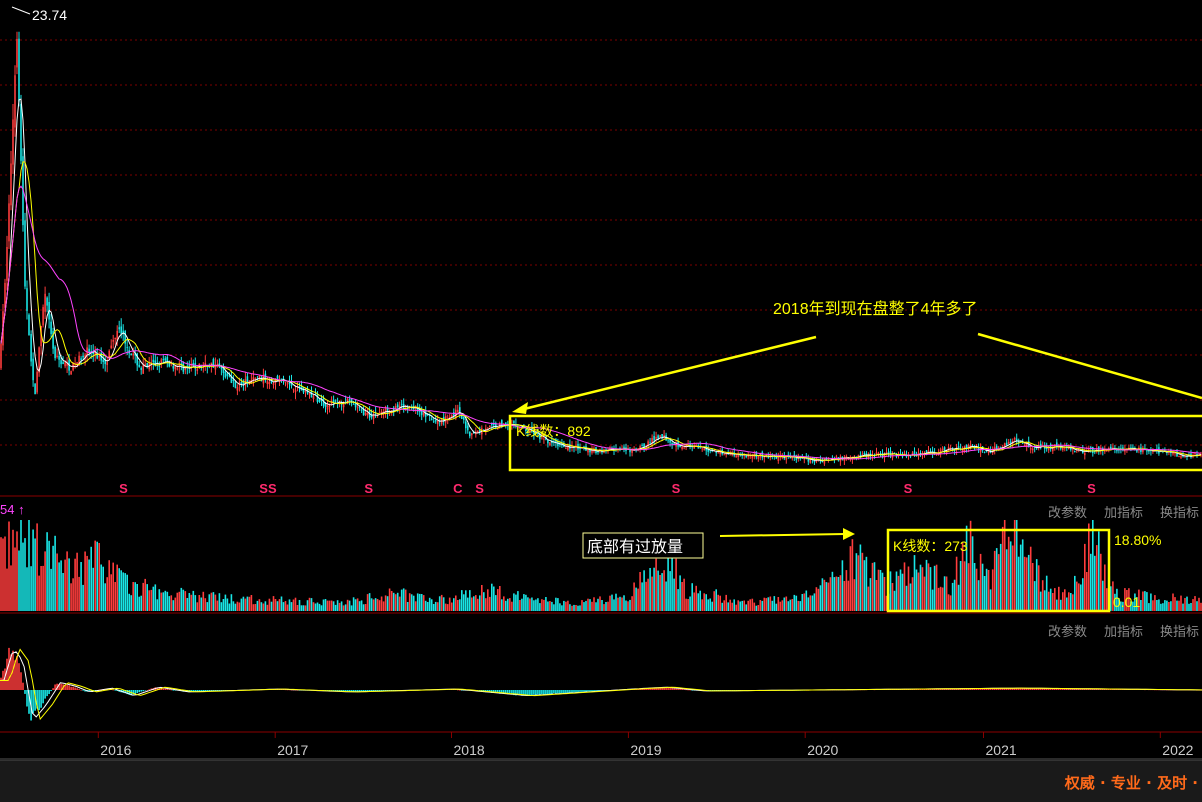  What do you see at coordinates (479, 488) in the screenshot?
I see `event-marker-s: S` at bounding box center [479, 488].